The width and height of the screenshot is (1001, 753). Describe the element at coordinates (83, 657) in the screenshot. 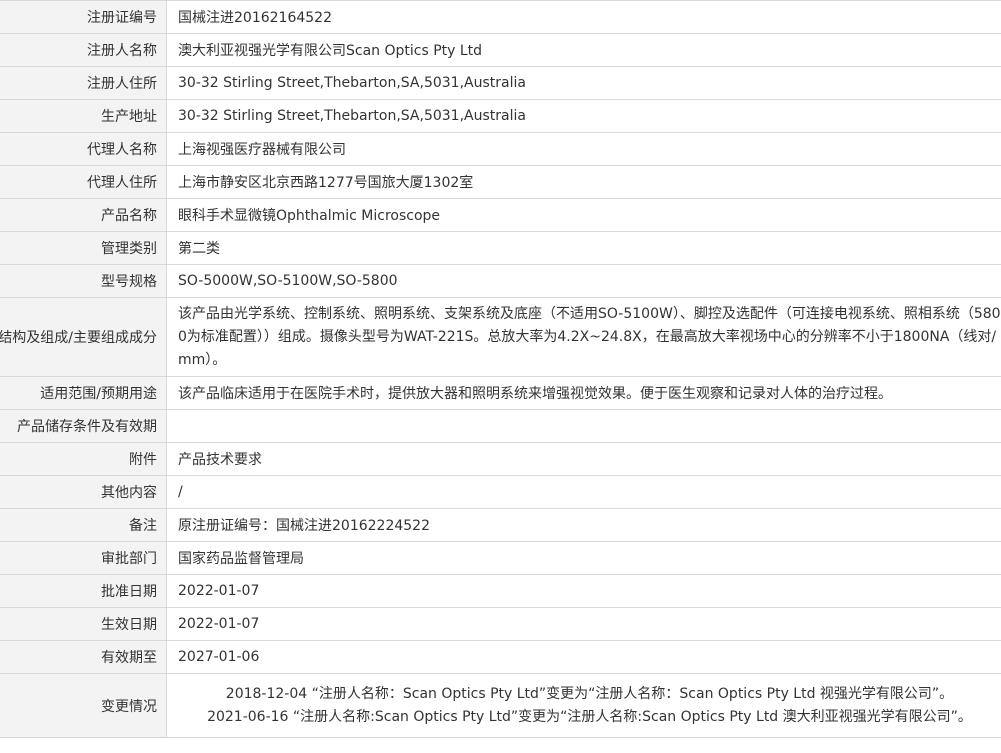

I see `row-label: 有效期至` at that location.